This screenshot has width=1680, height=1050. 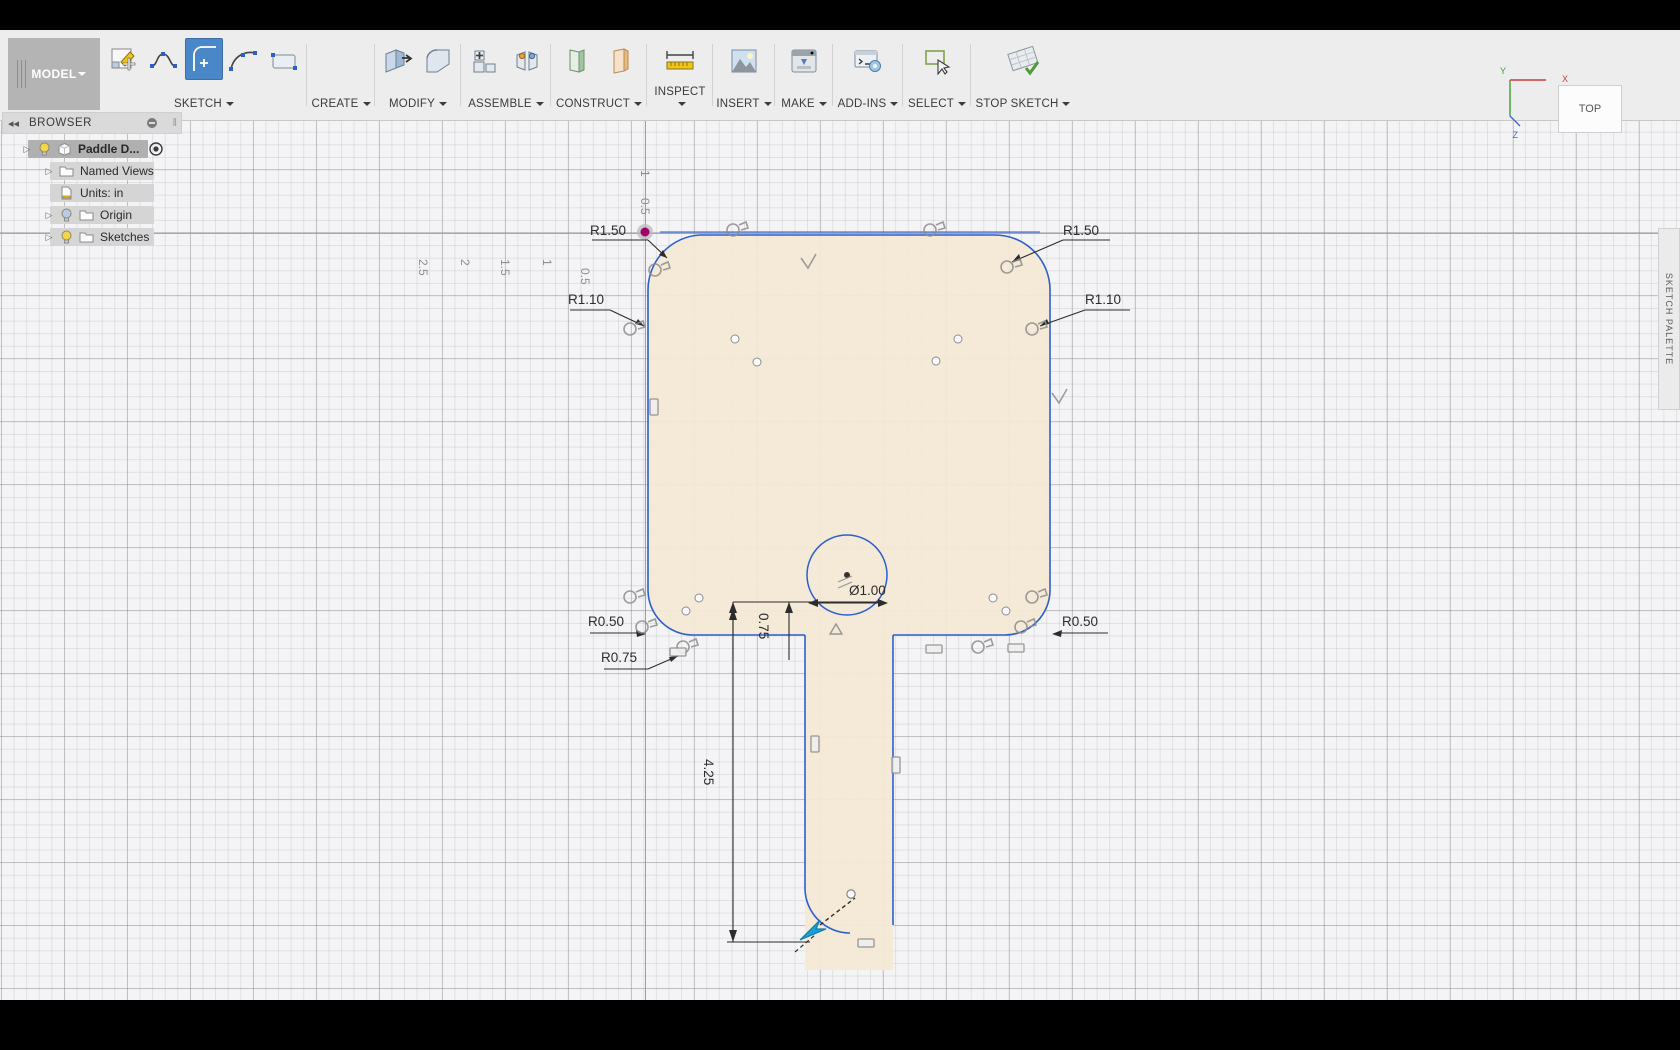 What do you see at coordinates (164, 61) in the screenshot?
I see `spline-tool-button` at bounding box center [164, 61].